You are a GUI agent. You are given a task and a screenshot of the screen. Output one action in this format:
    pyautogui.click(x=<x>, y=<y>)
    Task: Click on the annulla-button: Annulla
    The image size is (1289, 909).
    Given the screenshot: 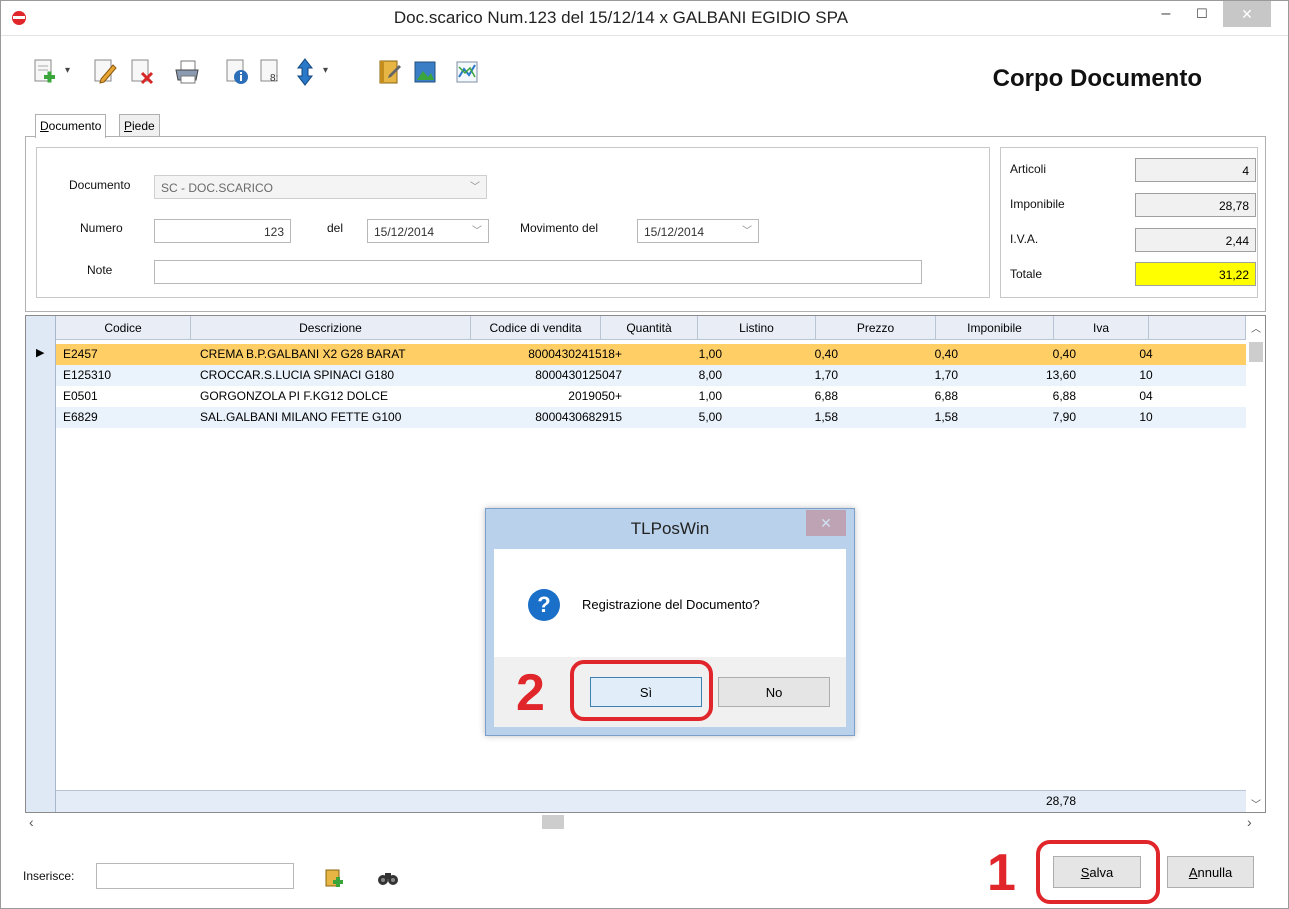 What is the action you would take?
    pyautogui.click(x=1210, y=872)
    